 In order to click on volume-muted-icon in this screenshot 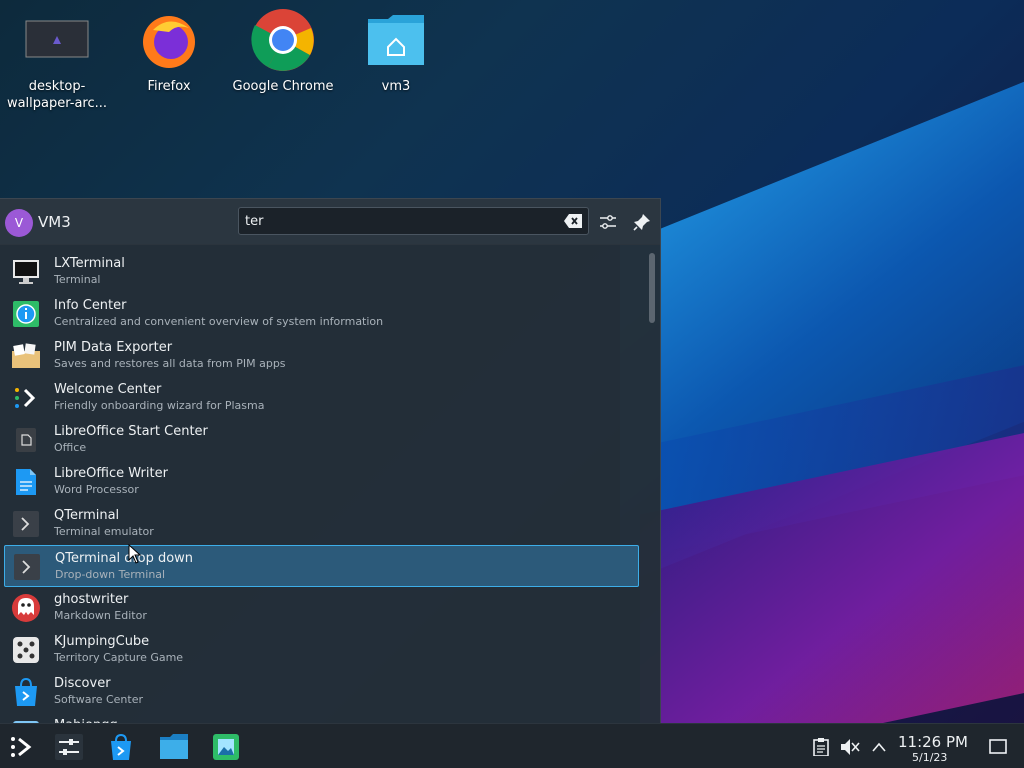, I will do `click(850, 747)`.